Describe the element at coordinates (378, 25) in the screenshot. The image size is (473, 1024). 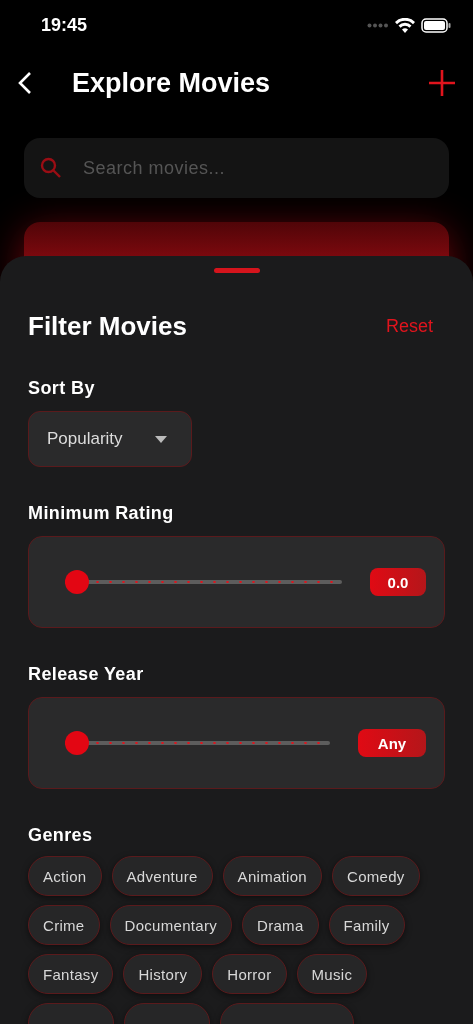
I see `signal-icon` at that location.